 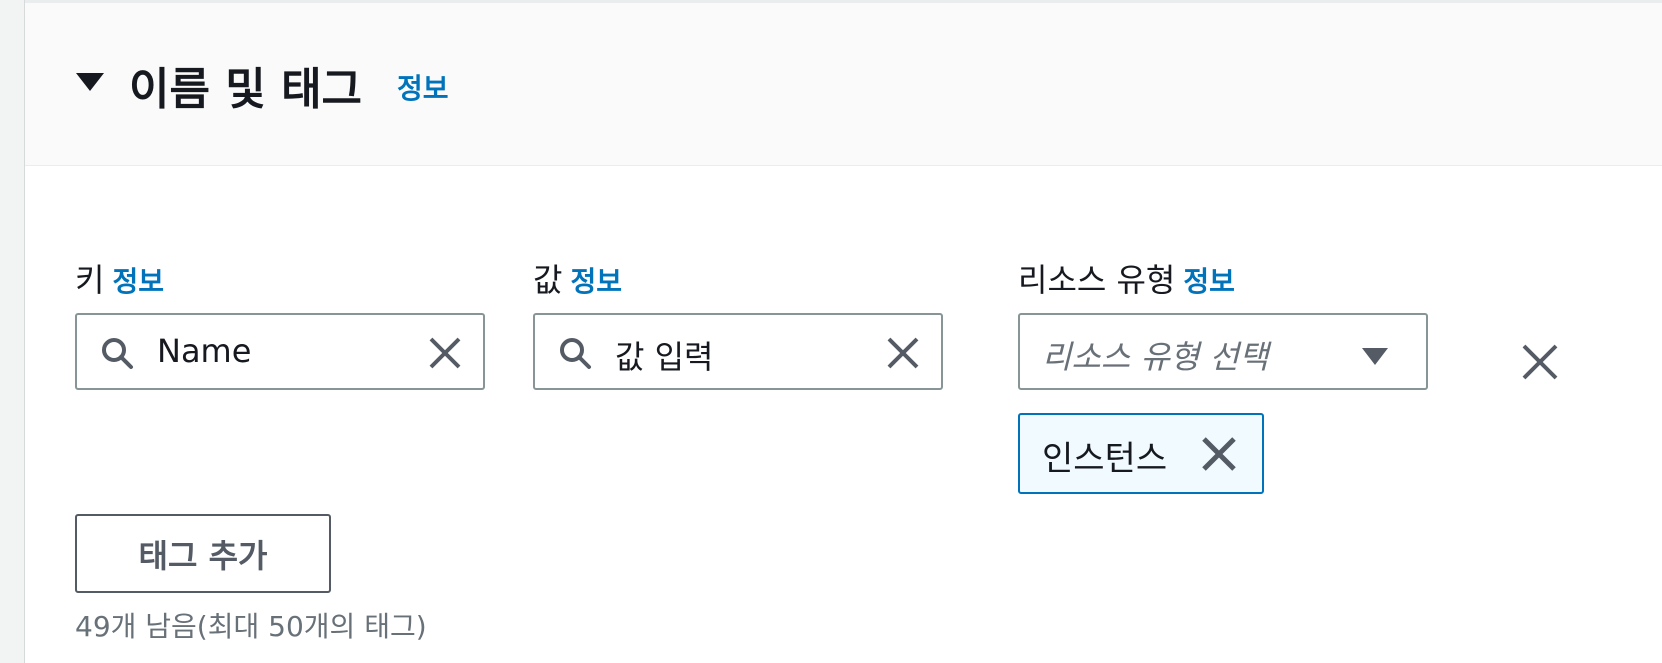 What do you see at coordinates (548, 280) in the screenshot?
I see `value-label-text: 값` at bounding box center [548, 280].